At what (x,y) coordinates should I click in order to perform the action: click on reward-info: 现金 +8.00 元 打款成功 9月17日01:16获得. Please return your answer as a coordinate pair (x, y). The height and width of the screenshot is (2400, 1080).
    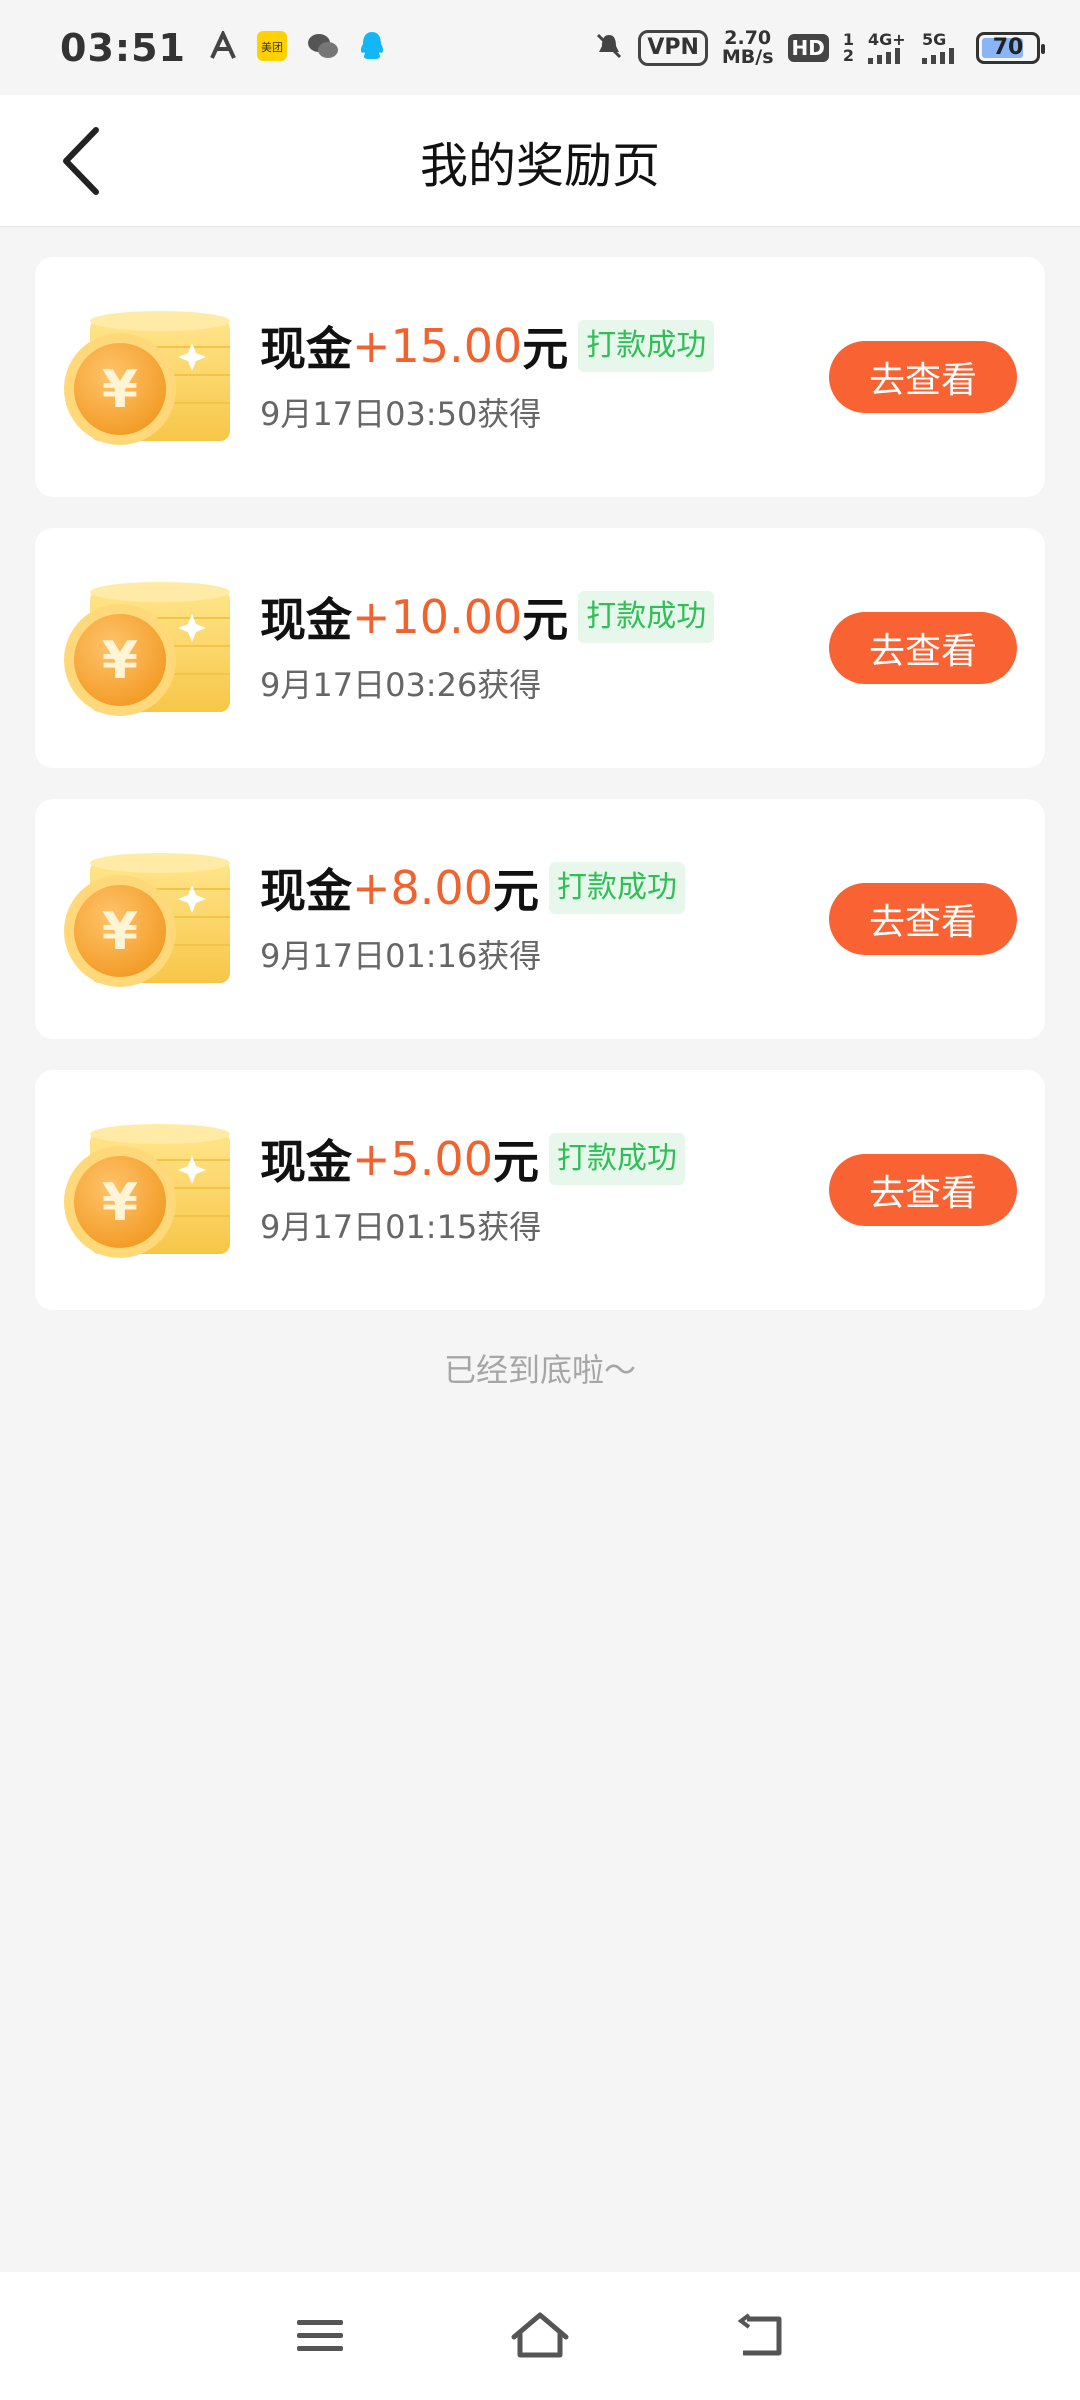
    Looking at the image, I should click on (472, 918).